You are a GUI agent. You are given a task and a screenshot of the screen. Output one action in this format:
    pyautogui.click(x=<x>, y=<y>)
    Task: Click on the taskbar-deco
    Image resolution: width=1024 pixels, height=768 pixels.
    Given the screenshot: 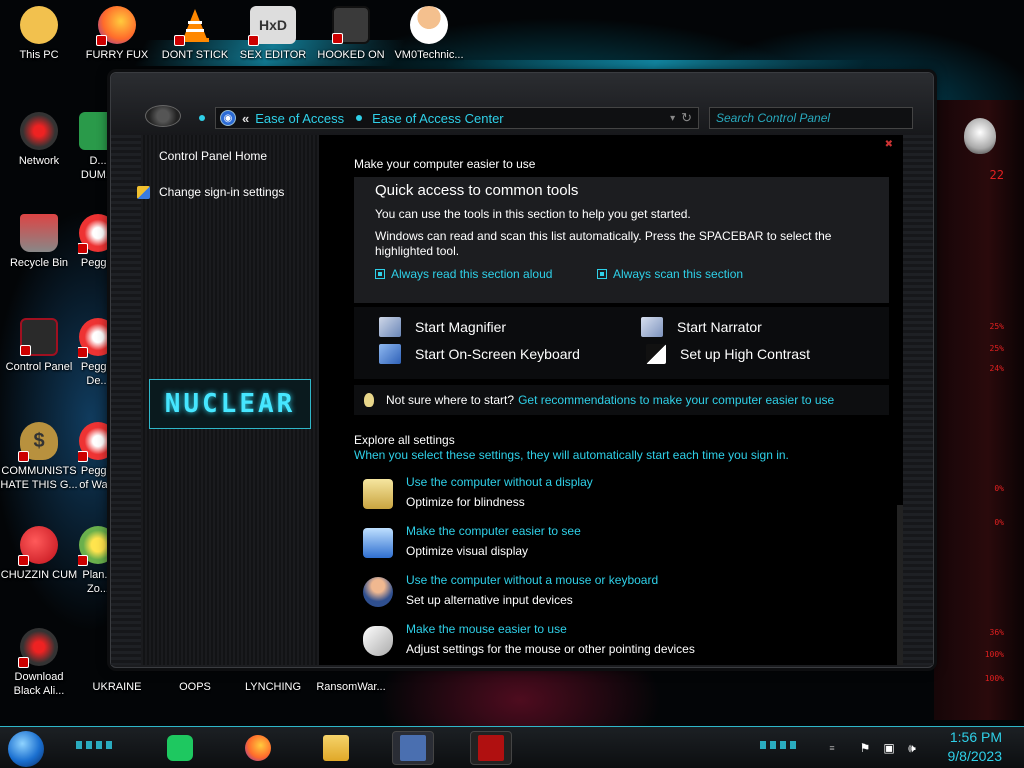 What is the action you would take?
    pyautogui.click(x=96, y=745)
    